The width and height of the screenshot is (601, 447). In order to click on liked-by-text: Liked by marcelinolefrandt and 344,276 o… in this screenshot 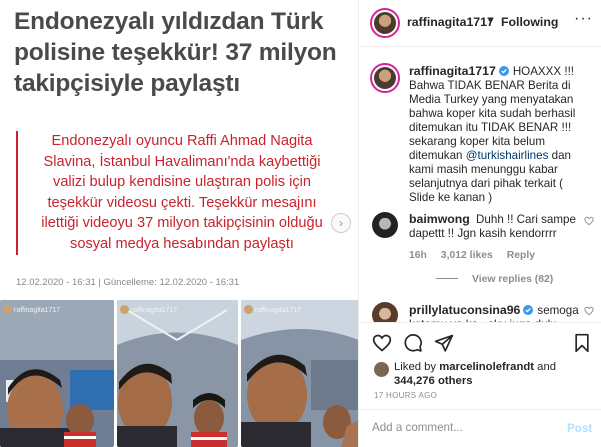, I will do `click(494, 374)`.